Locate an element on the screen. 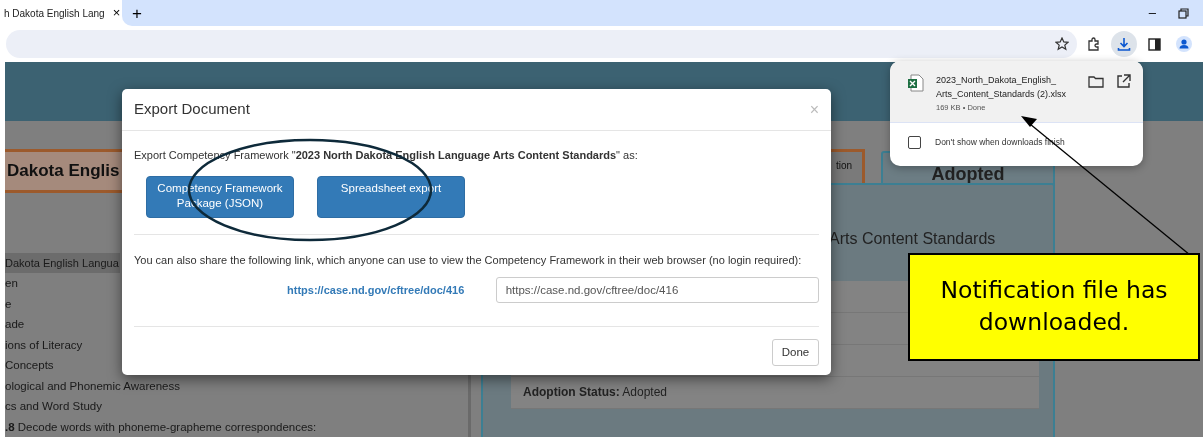  close-tab-button: × is located at coordinates (116, 13).